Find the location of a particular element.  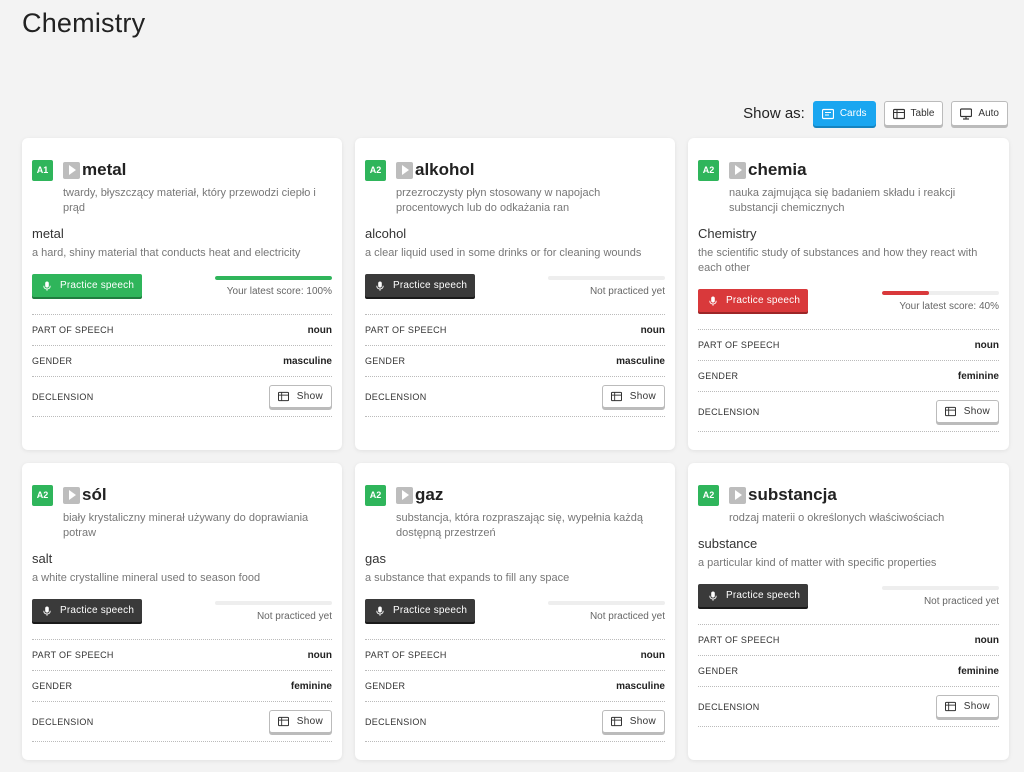

translation: metal is located at coordinates (48, 233).